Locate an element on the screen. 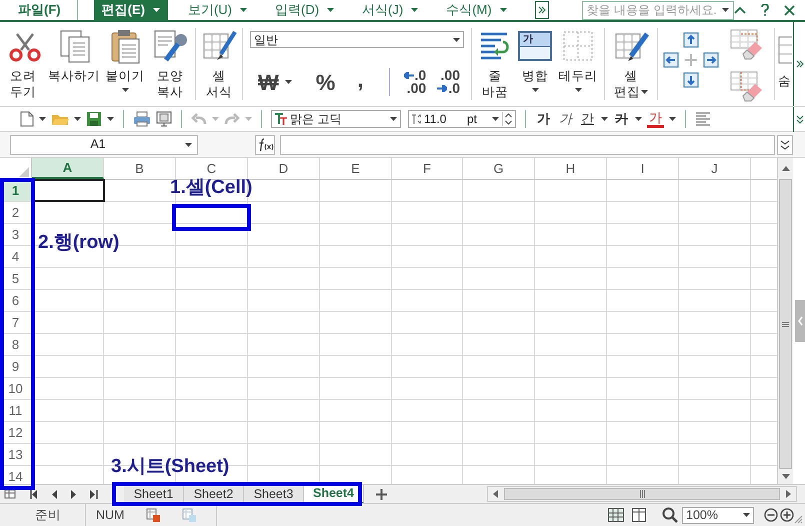  table-icon is located at coordinates (785, 50).